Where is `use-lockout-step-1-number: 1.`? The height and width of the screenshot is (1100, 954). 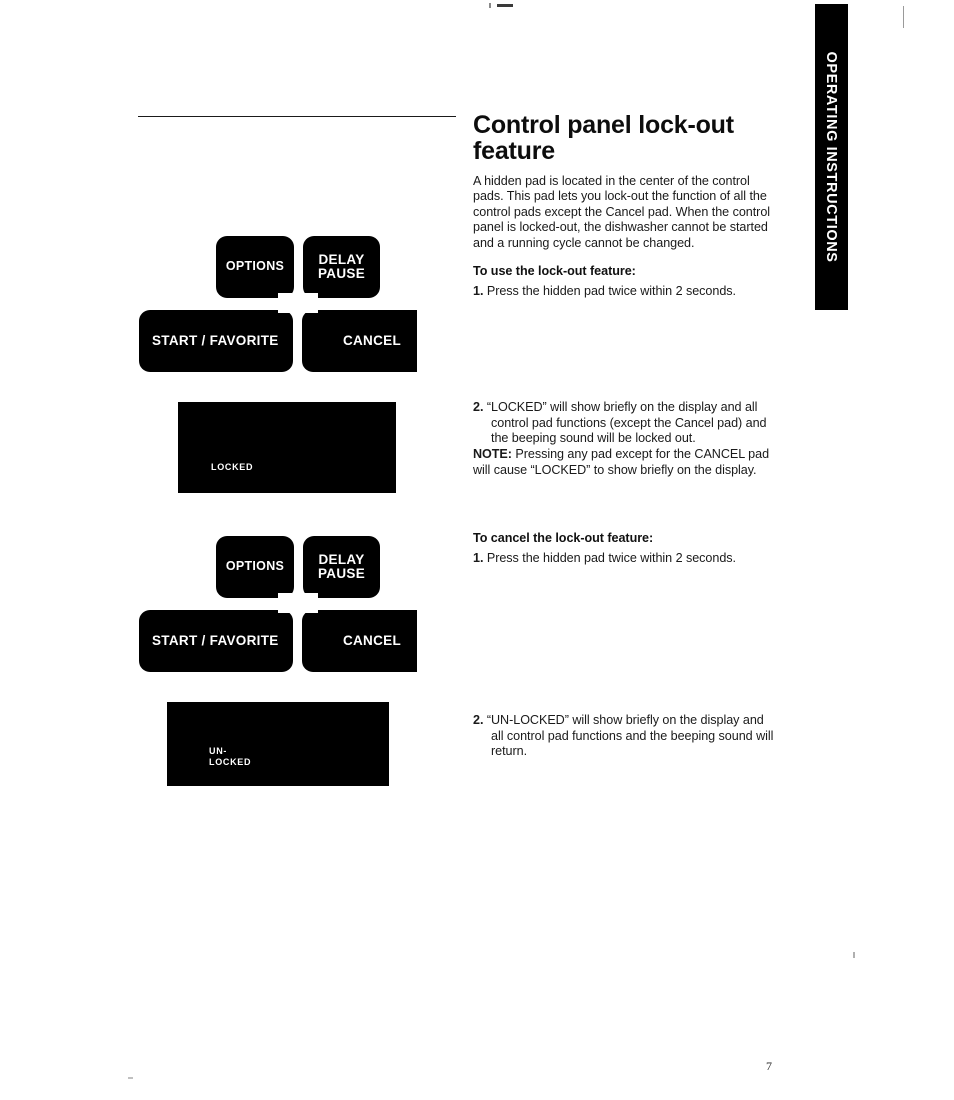
use-lockout-step-1-number: 1. is located at coordinates (478, 291).